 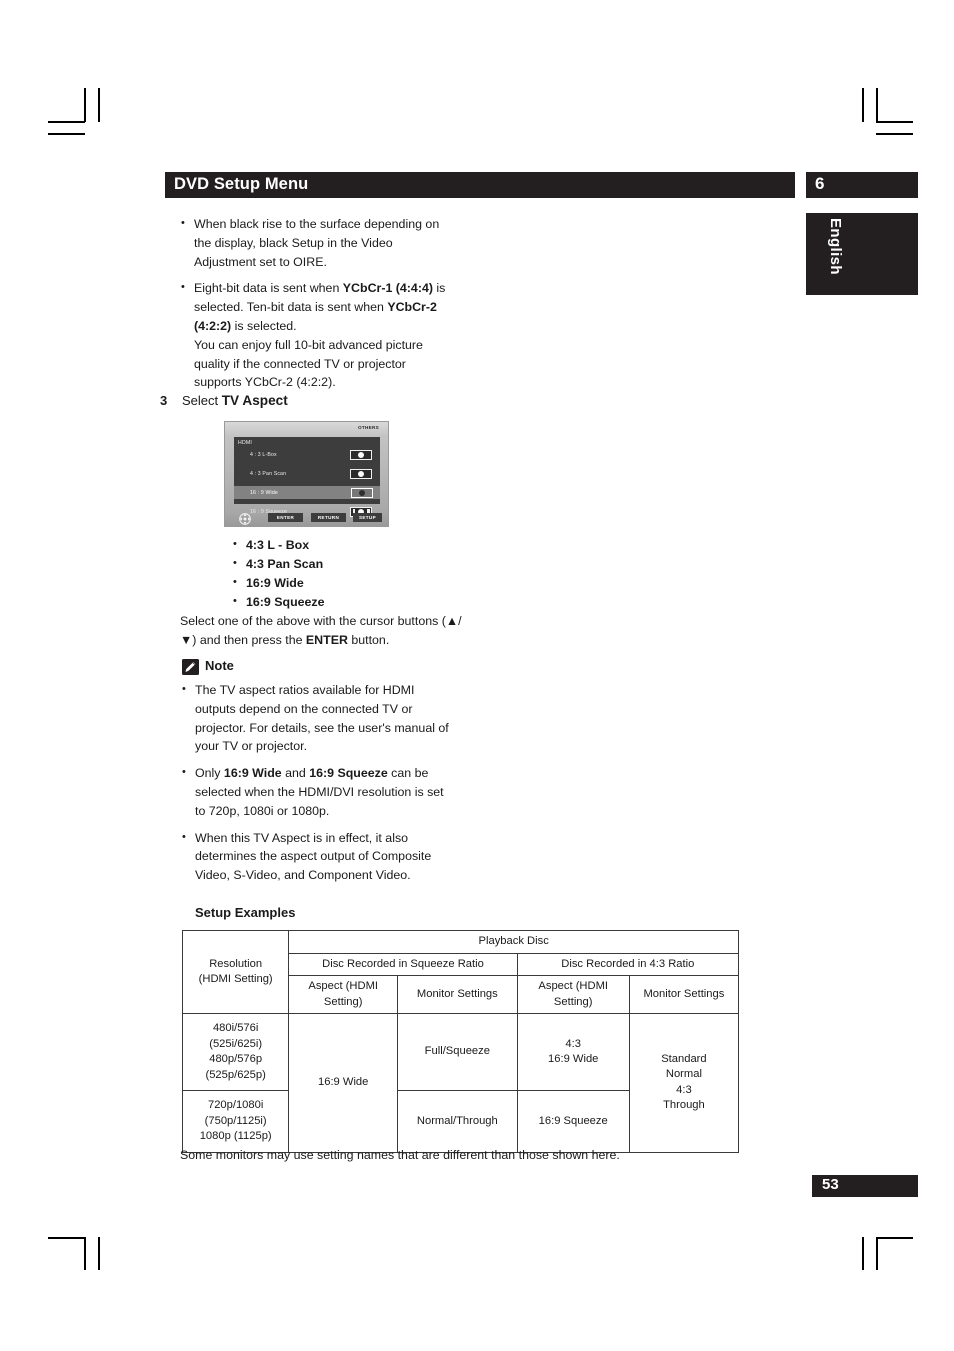 What do you see at coordinates (78, 118) in the screenshot?
I see `crop-mark-top-left` at bounding box center [78, 118].